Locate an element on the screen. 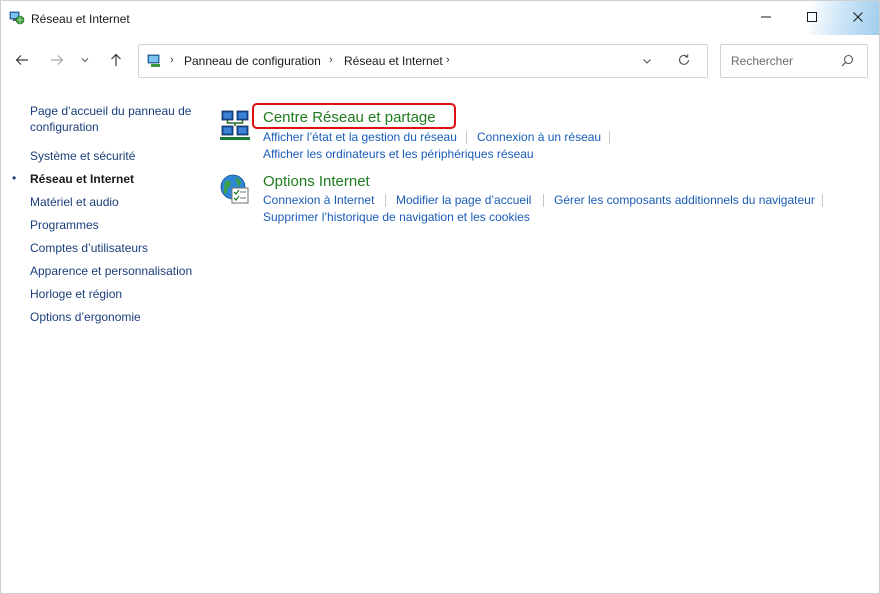 This screenshot has height=594, width=880. arrow-left-icon is located at coordinates (22, 61).